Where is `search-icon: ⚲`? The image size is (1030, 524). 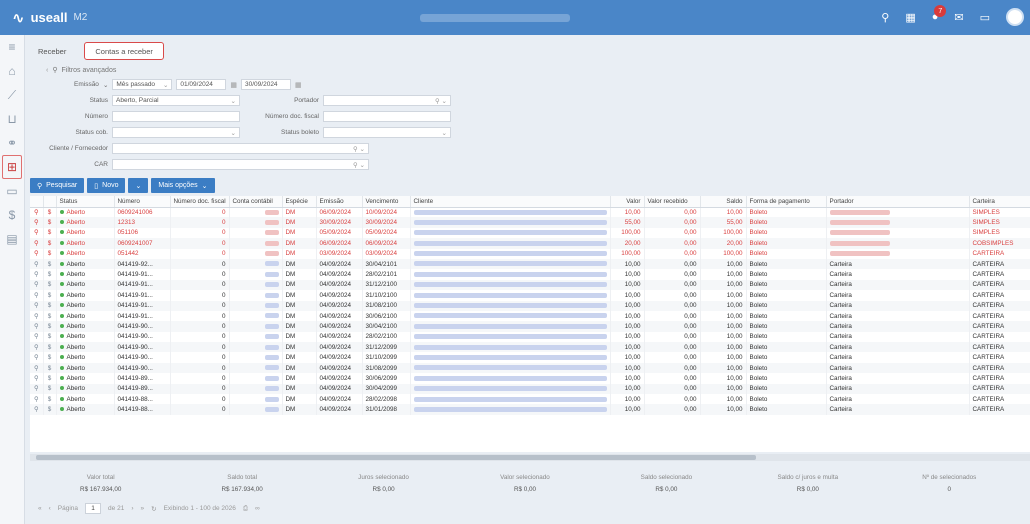
search-icon: ⚲ is located at coordinates (885, 17).